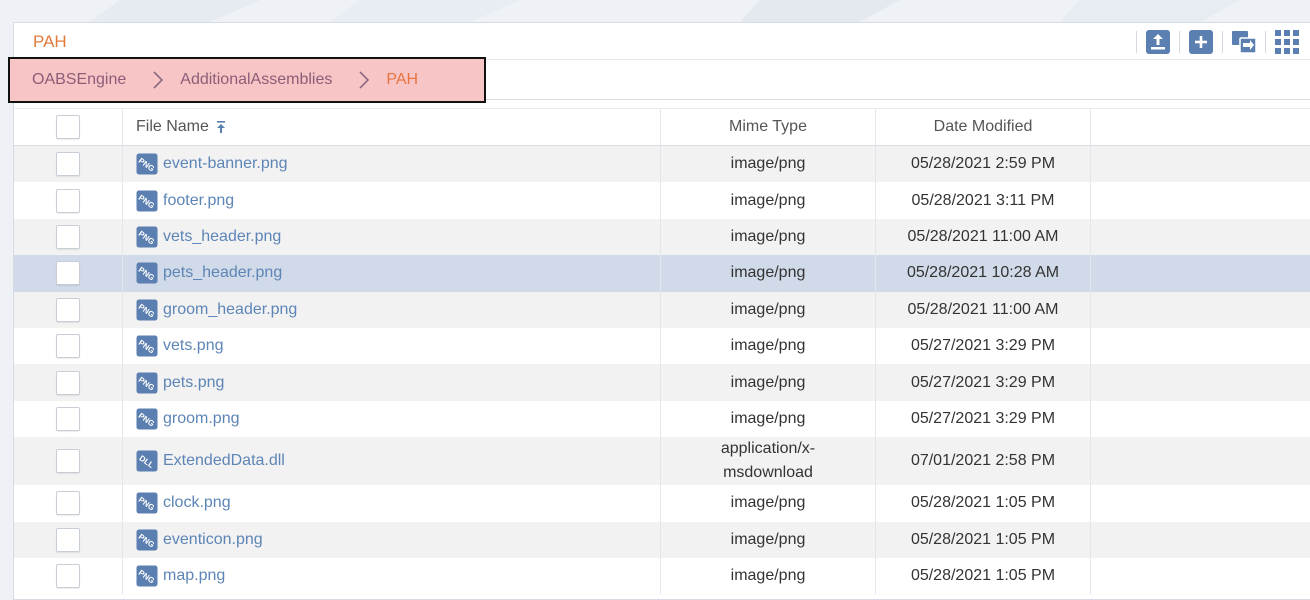 Image resolution: width=1310 pixels, height=600 pixels. I want to click on move-icon, so click(1244, 42).